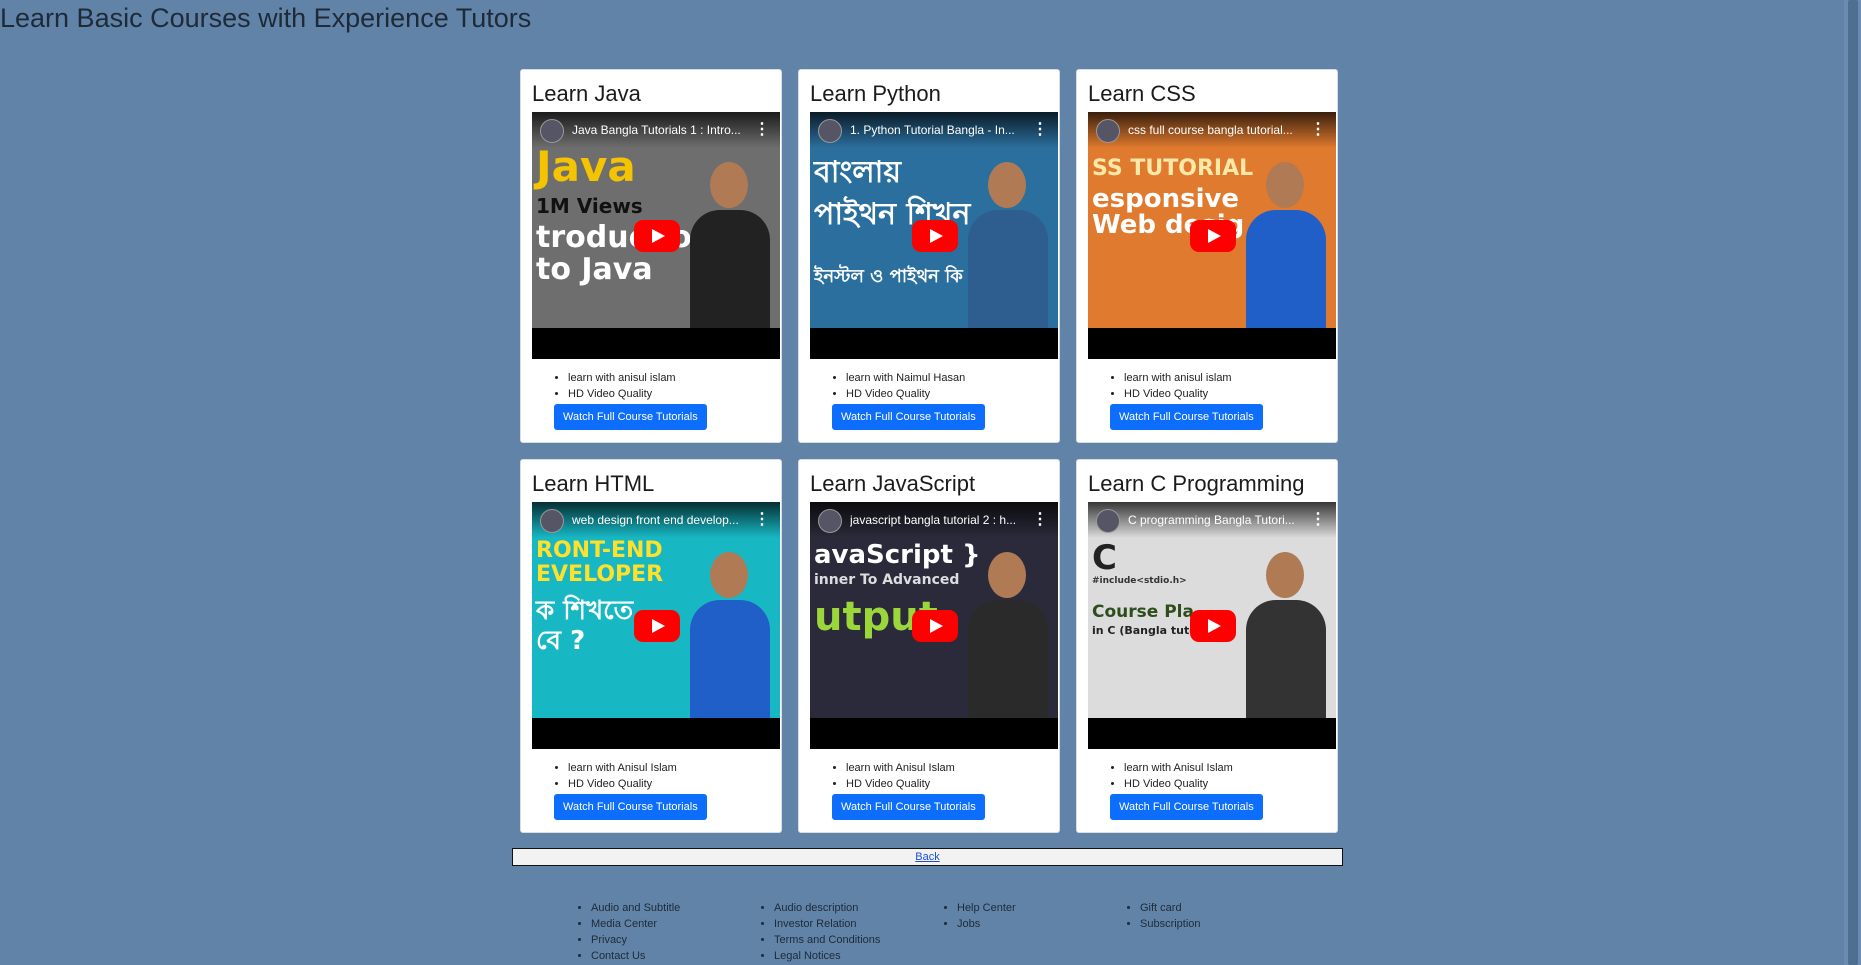 This screenshot has height=965, width=1861. I want to click on footer-link: Audio description, so click(816, 908).